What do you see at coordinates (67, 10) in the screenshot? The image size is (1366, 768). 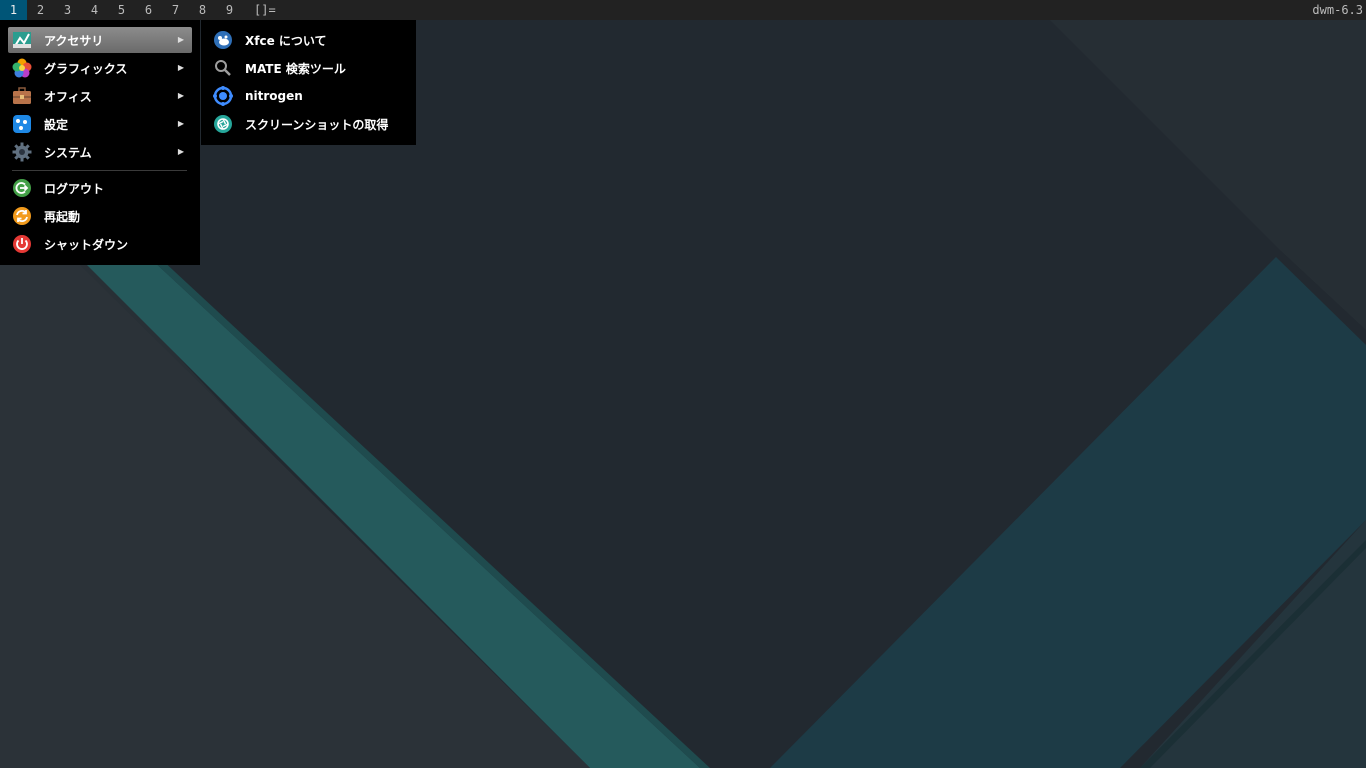 I see `tag-3: 3` at bounding box center [67, 10].